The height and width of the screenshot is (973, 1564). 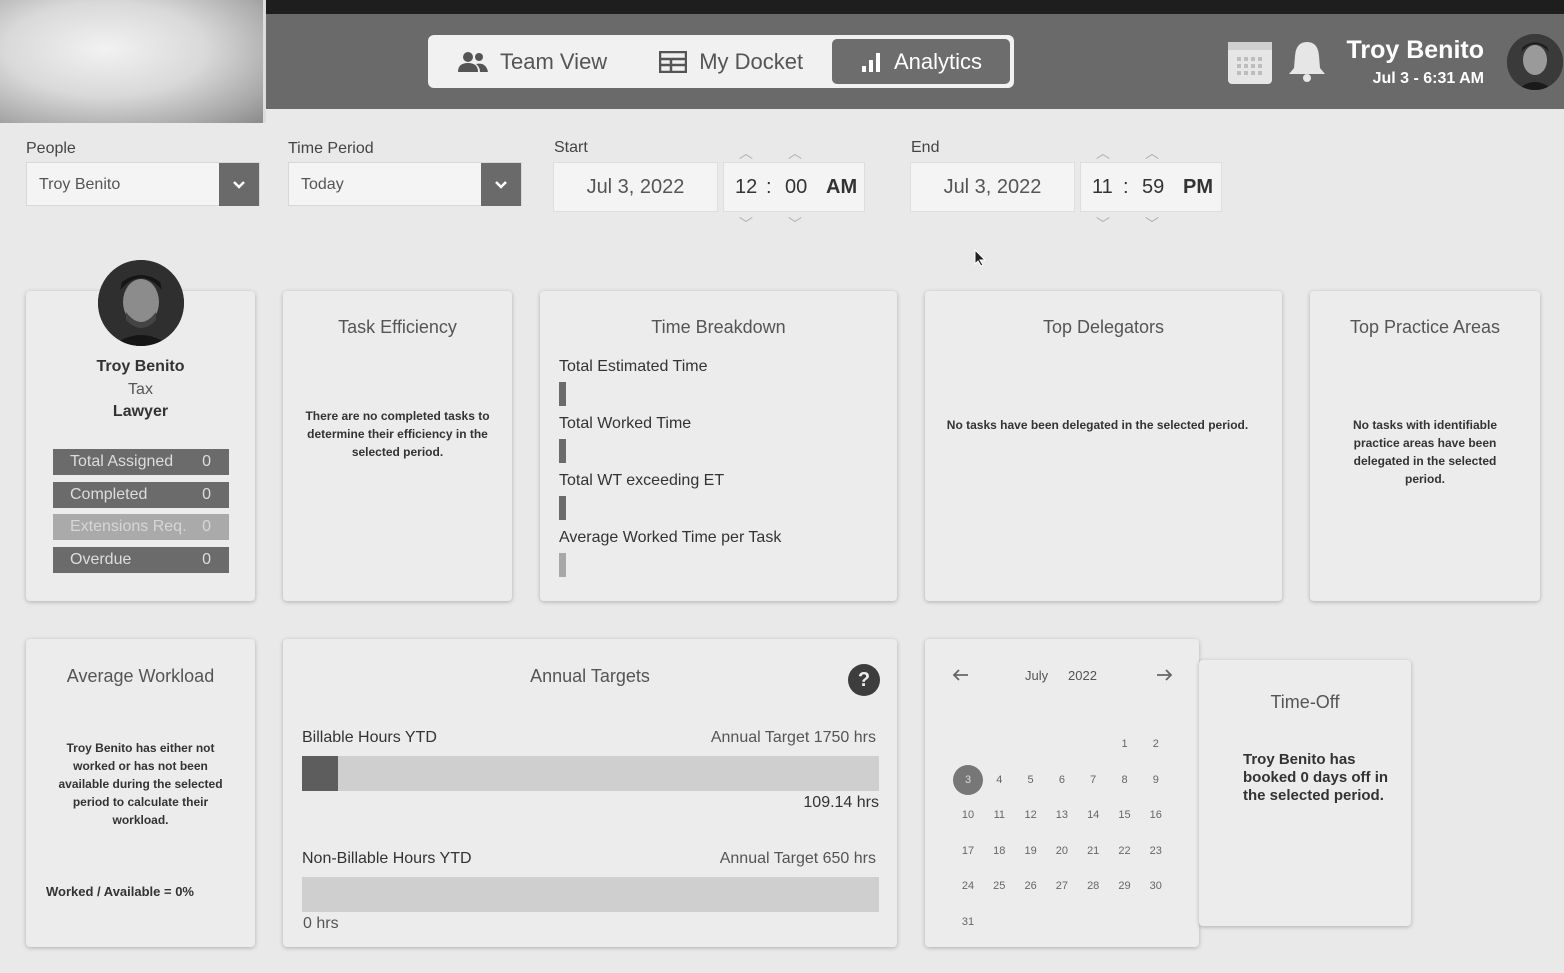 What do you see at coordinates (1156, 815) in the screenshot?
I see `calendar-day: 16` at bounding box center [1156, 815].